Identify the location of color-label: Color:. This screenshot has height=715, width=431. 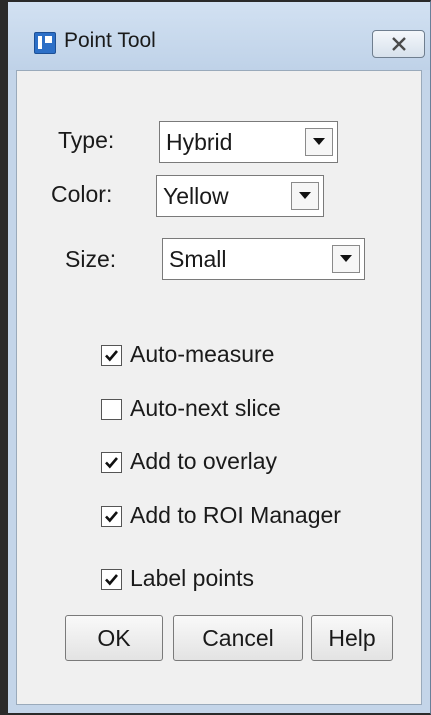
(82, 194).